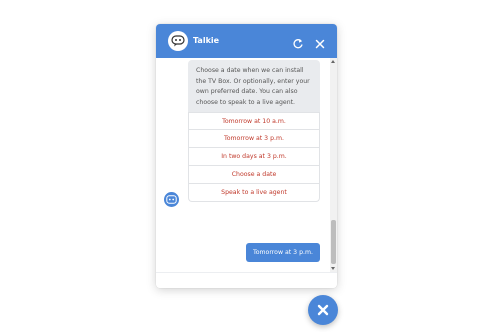 This screenshot has height=332, width=500. What do you see at coordinates (178, 41) in the screenshot?
I see `chat-bot-icon` at bounding box center [178, 41].